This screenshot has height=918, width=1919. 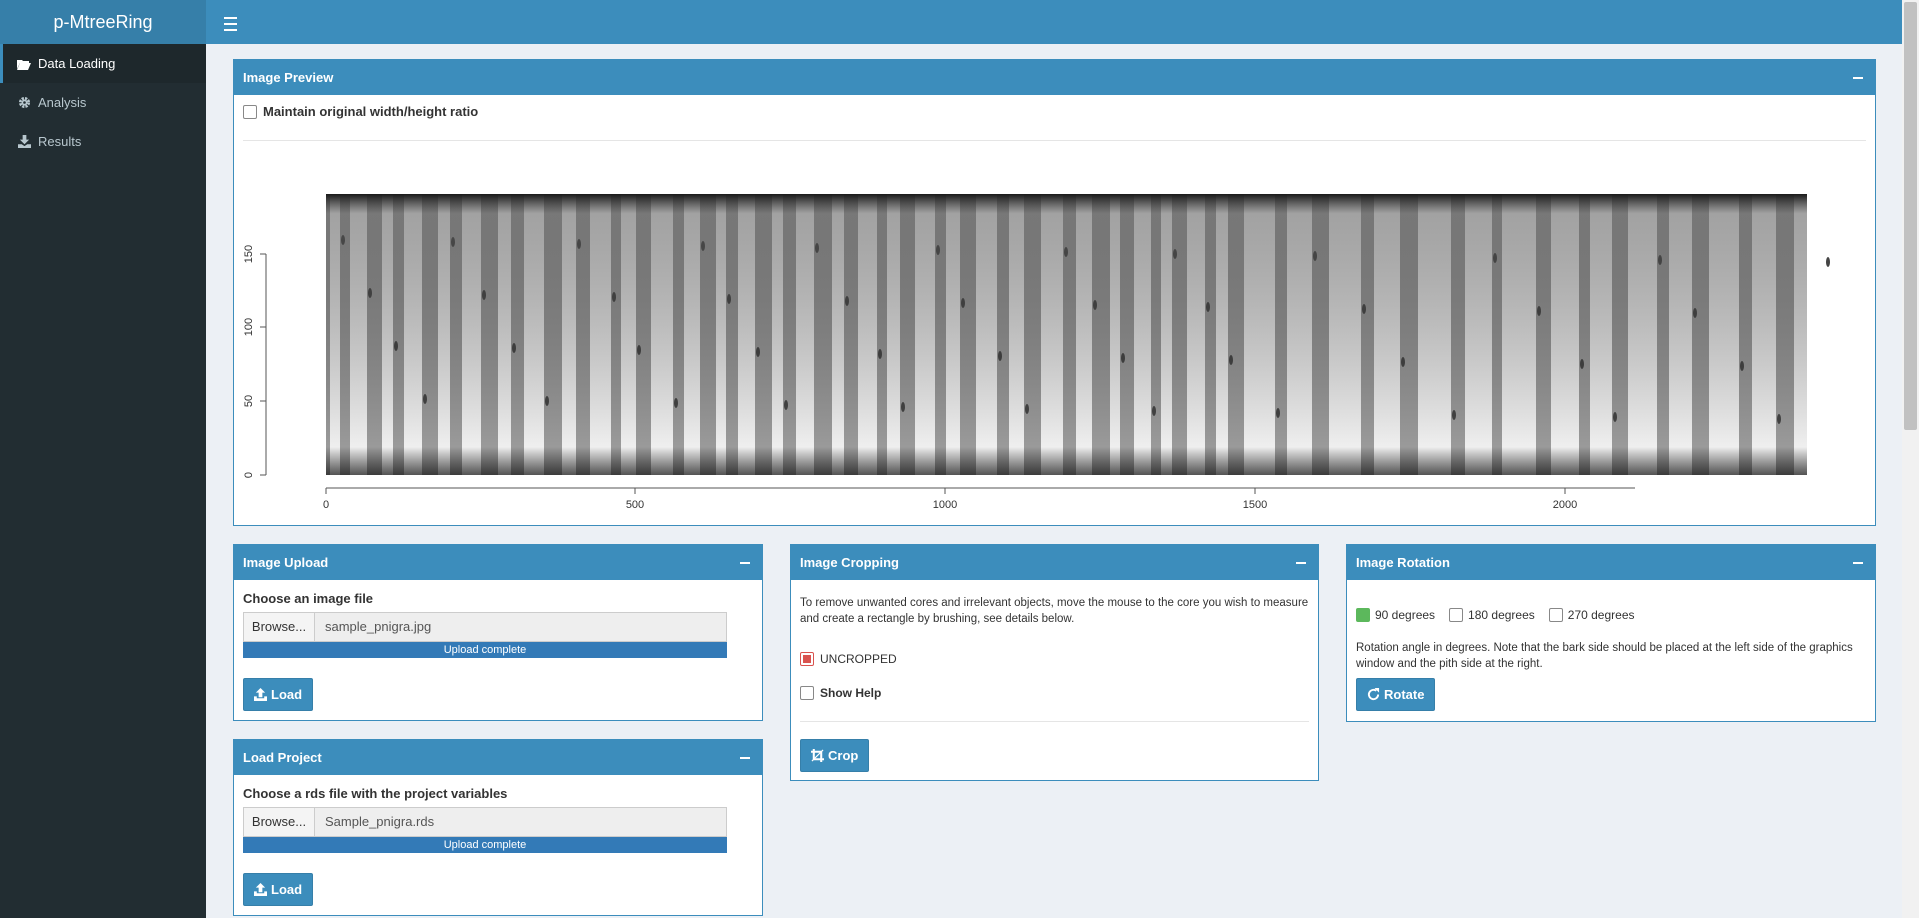 I want to click on box-title: Image Rotation, so click(x=1403, y=562).